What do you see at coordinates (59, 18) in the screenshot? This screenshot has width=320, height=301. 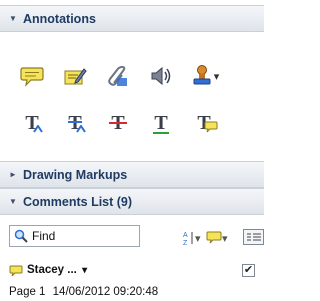 I see `annotations-label: Annotations` at bounding box center [59, 18].